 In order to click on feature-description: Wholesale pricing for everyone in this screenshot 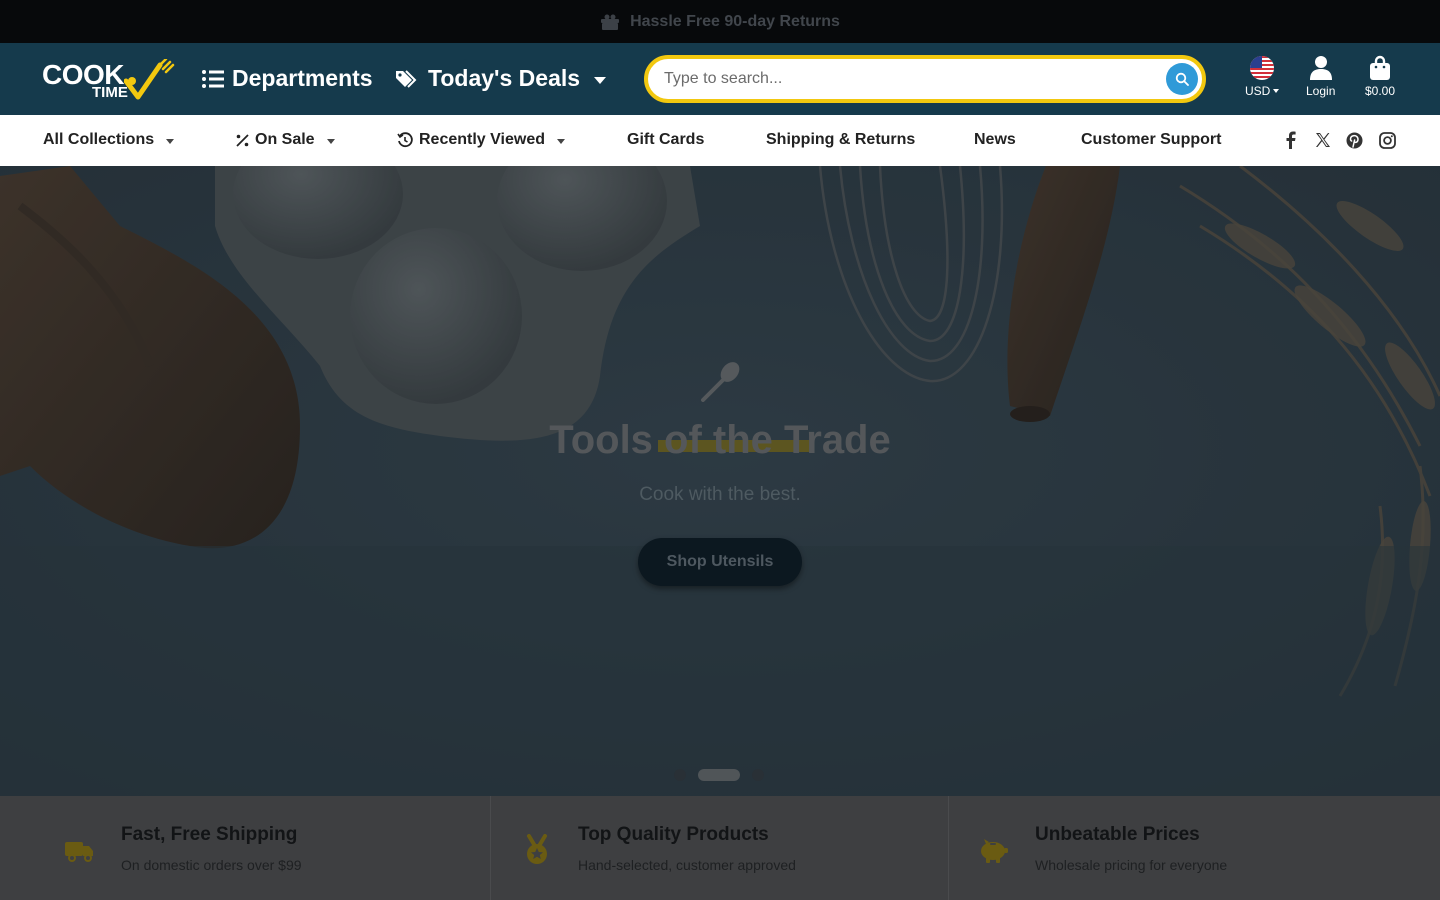, I will do `click(1131, 865)`.